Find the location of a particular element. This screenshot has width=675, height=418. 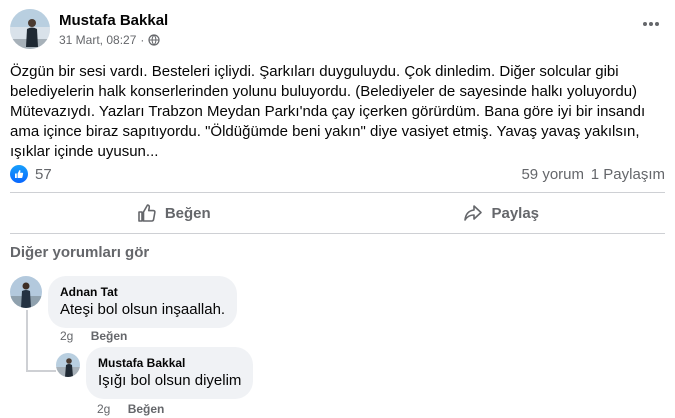

reply-author: Mustafa Bakkal is located at coordinates (169, 363).